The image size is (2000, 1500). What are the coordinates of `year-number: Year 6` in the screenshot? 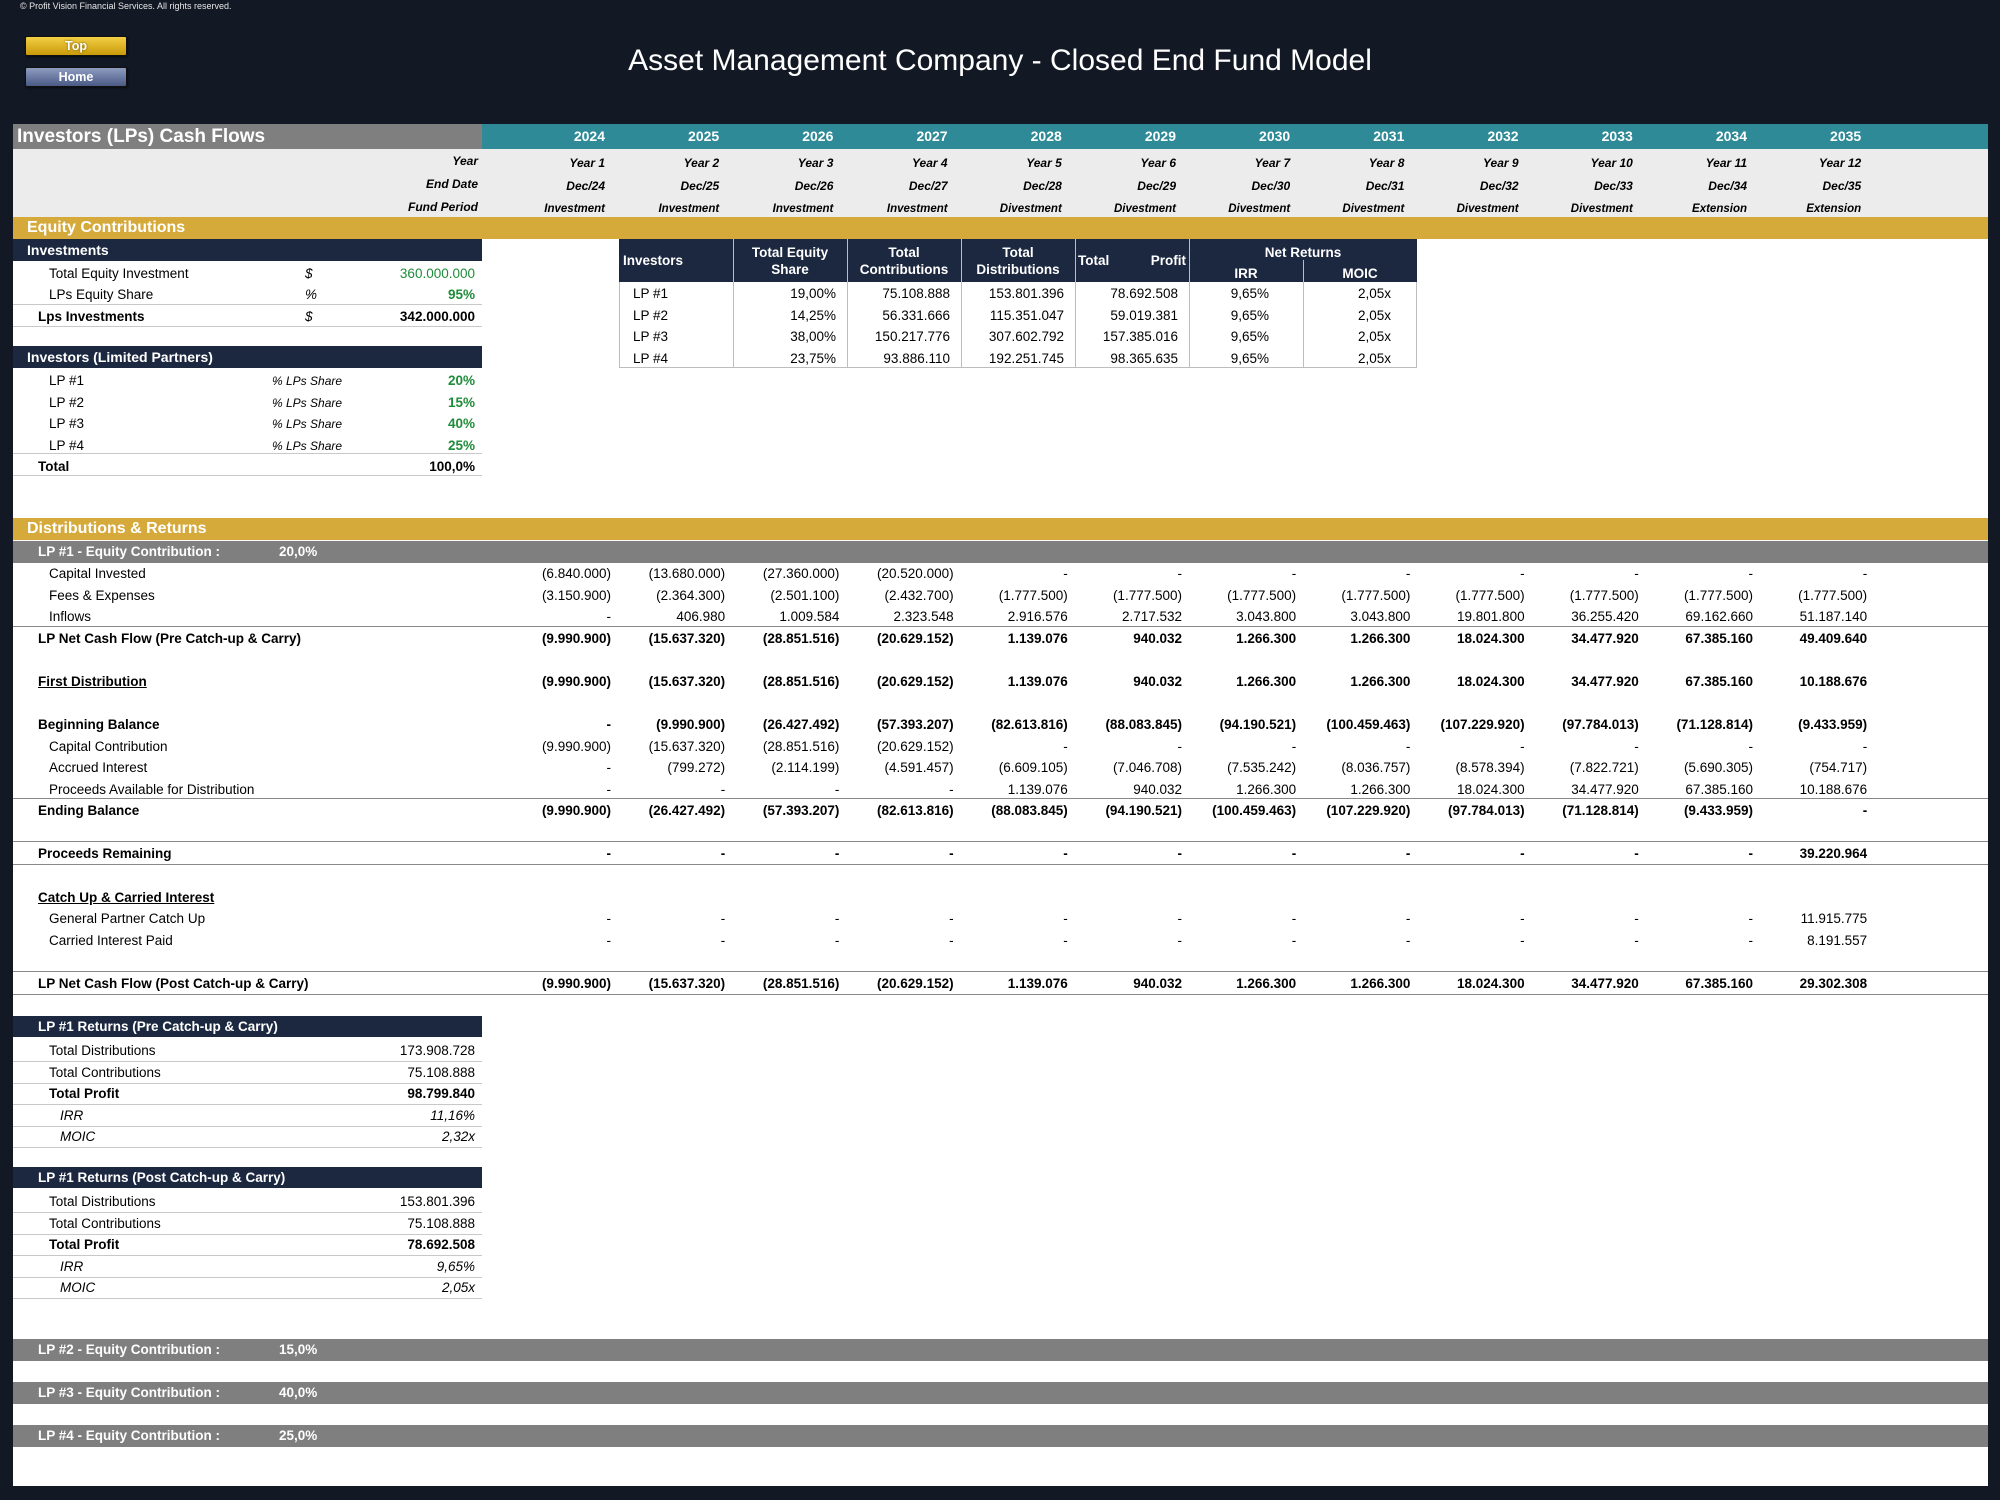 It's located at (1158, 163).